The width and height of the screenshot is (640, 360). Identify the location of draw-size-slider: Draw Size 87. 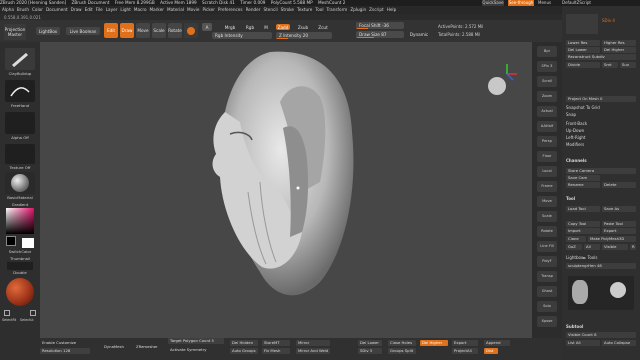
(380, 34).